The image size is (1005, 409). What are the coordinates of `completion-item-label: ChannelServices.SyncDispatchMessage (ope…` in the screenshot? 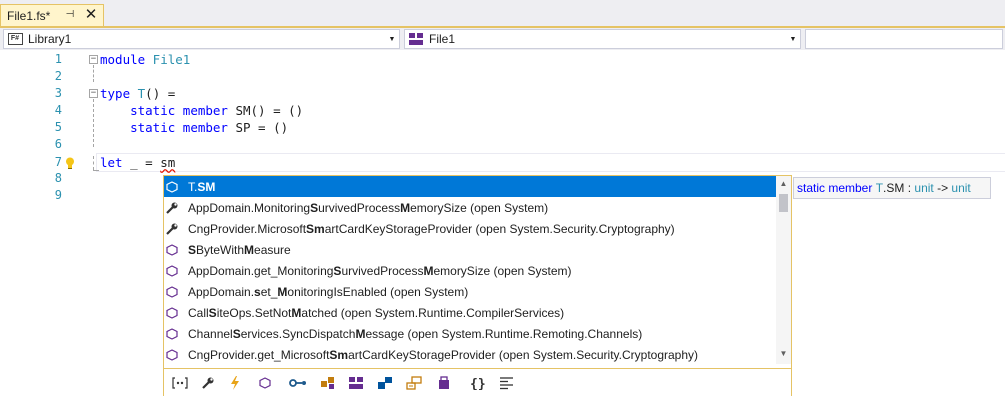 It's located at (415, 333).